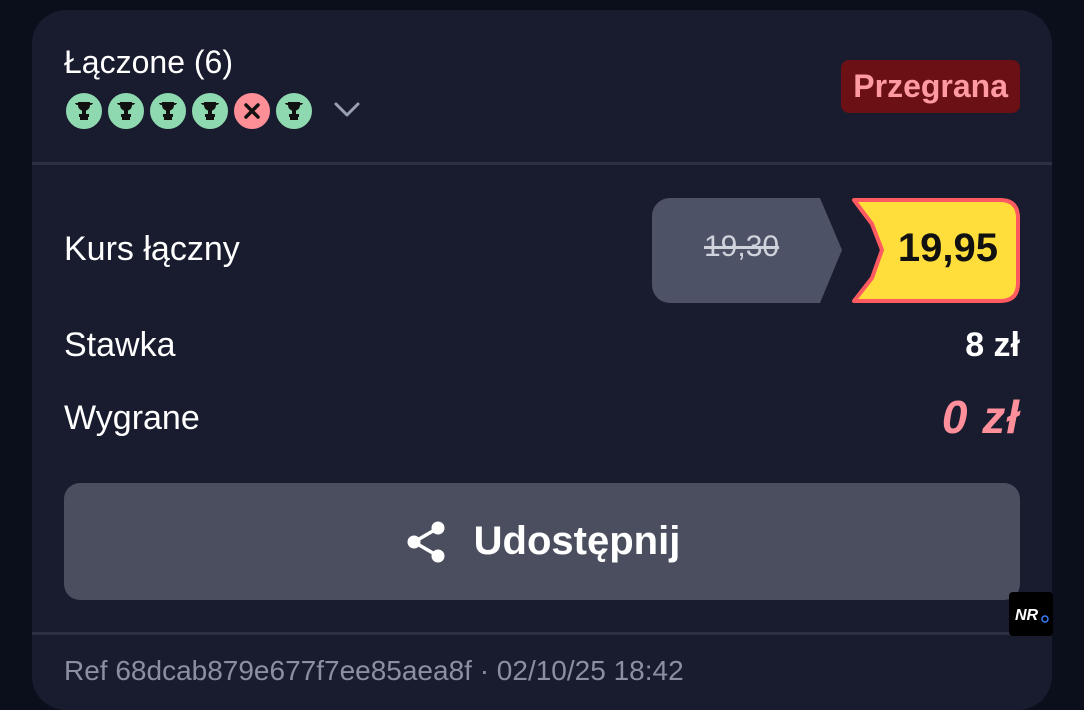 Image resolution: width=1084 pixels, height=710 pixels. Describe the element at coordinates (152, 249) in the screenshot. I see `odds-label: Kurs łączny` at that location.